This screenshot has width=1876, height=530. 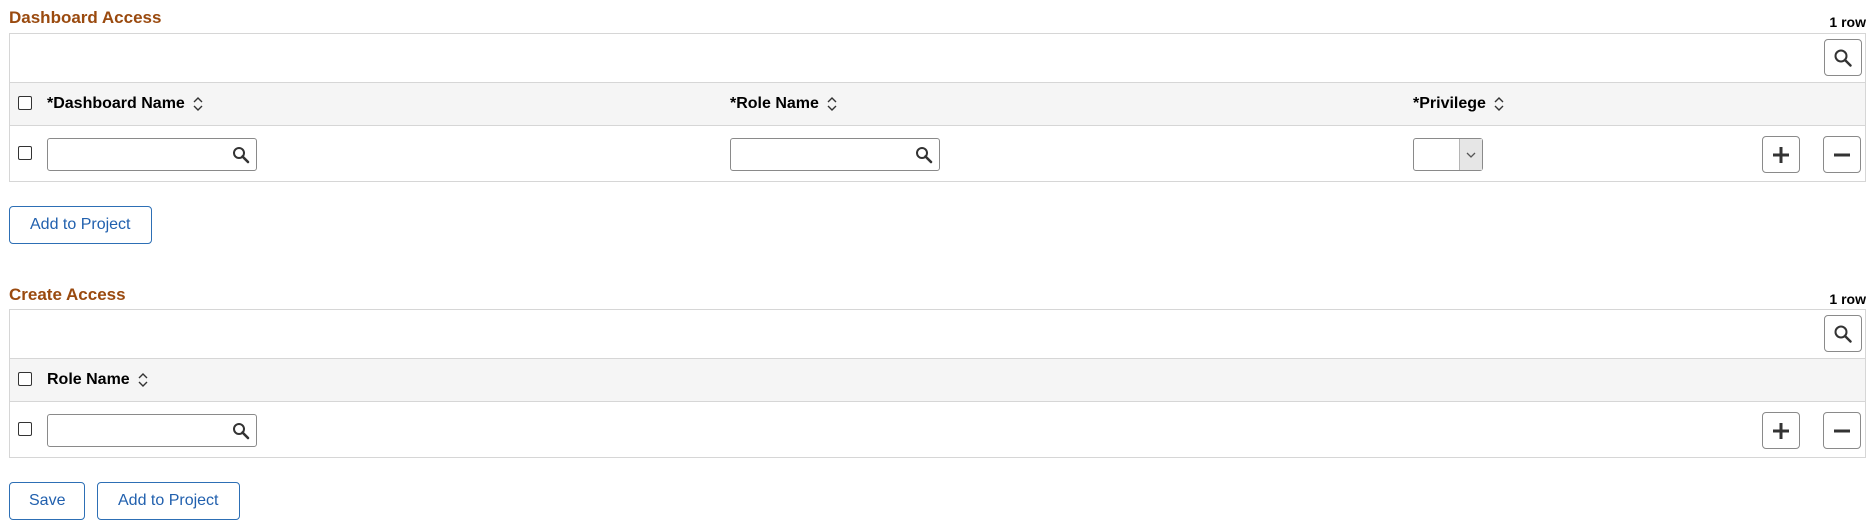 What do you see at coordinates (85, 17) in the screenshot?
I see `dashboard-access-title: Dashboard Access` at bounding box center [85, 17].